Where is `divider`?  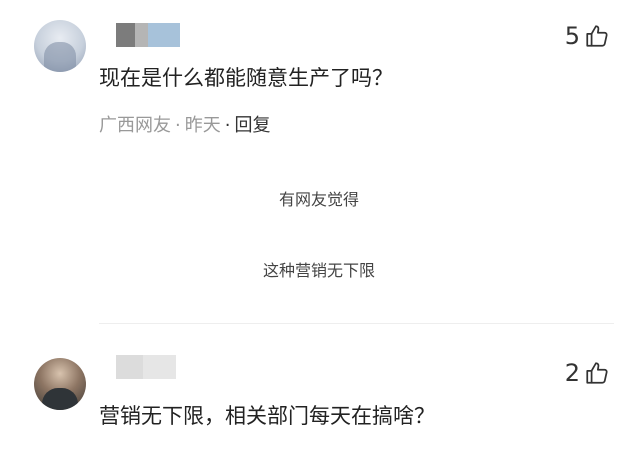
divider is located at coordinates (356, 323).